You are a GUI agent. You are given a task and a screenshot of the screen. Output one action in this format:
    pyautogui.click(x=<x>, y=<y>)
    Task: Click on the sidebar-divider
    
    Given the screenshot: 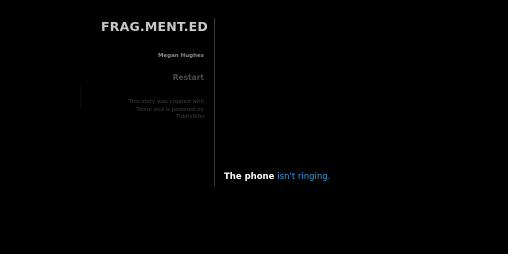 What is the action you would take?
    pyautogui.click(x=214, y=102)
    